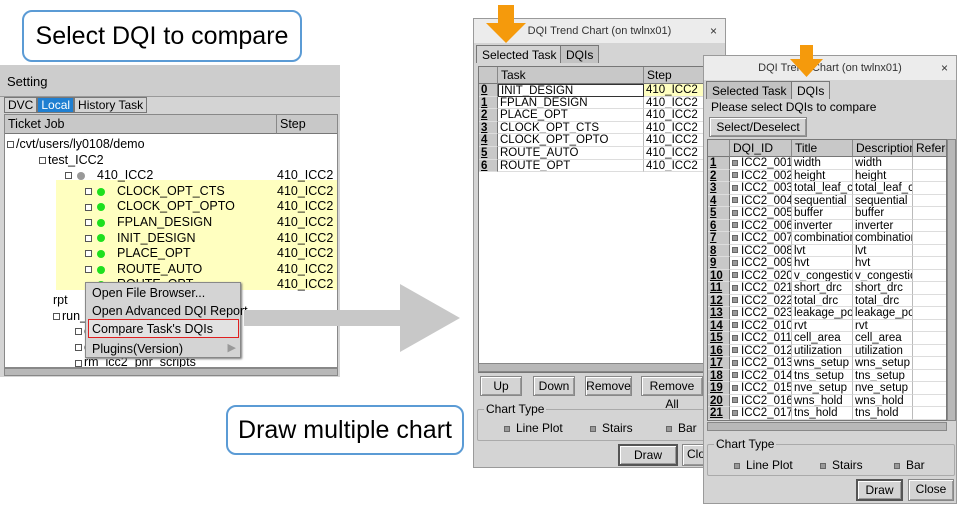  Describe the element at coordinates (879, 490) in the screenshot. I see `draw-button: Draw` at that location.